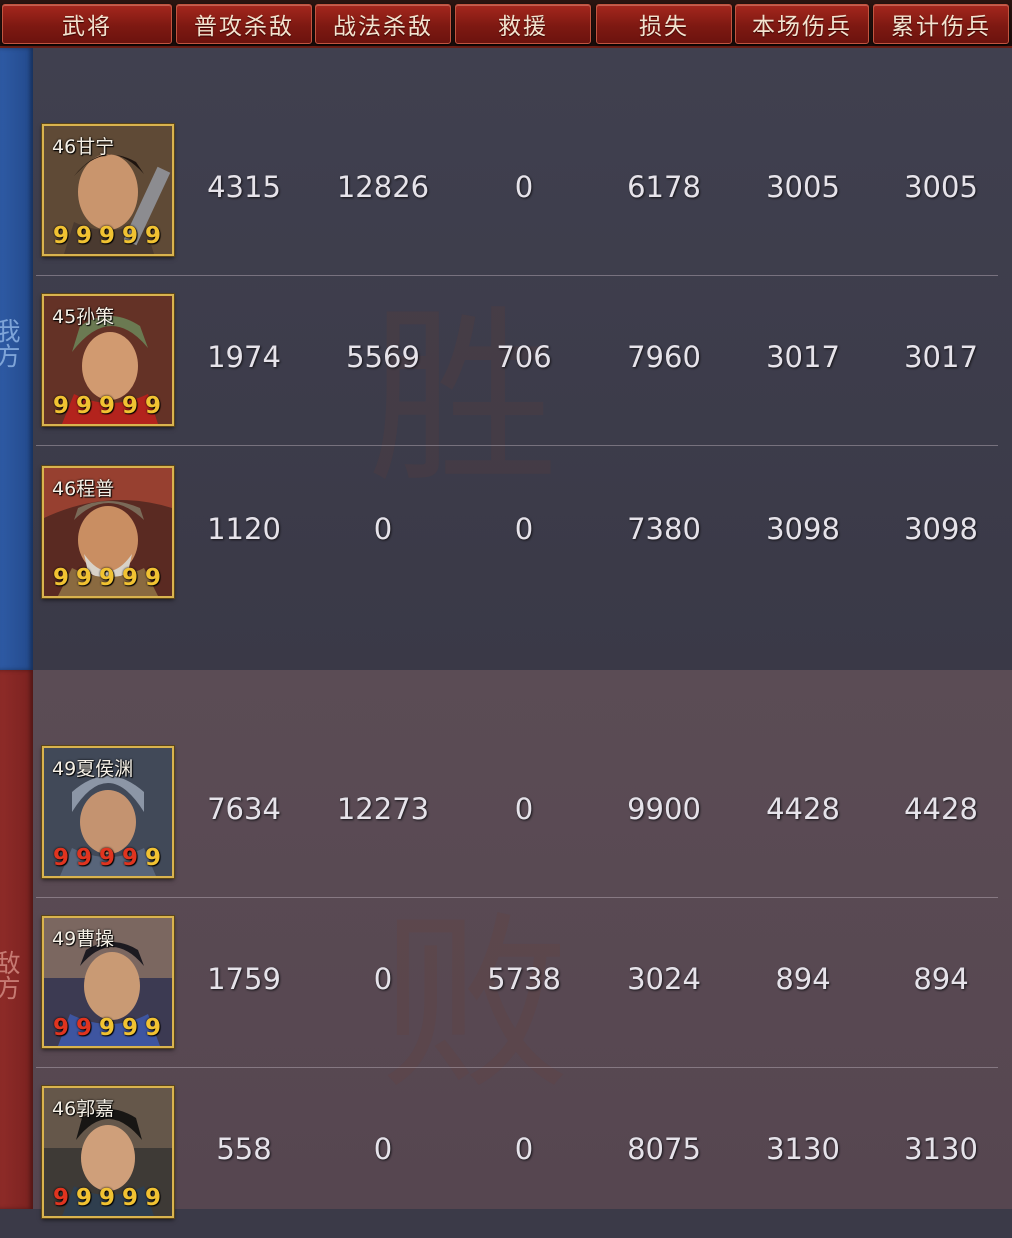 The height and width of the screenshot is (1238, 1012). I want to click on total-wounded: 3005, so click(941, 187).